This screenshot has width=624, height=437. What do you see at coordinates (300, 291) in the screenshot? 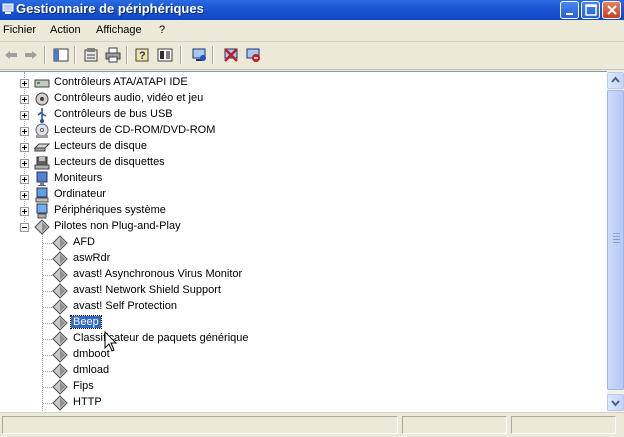
I see `tree-item-driver: avast! Network Shield Support` at bounding box center [300, 291].